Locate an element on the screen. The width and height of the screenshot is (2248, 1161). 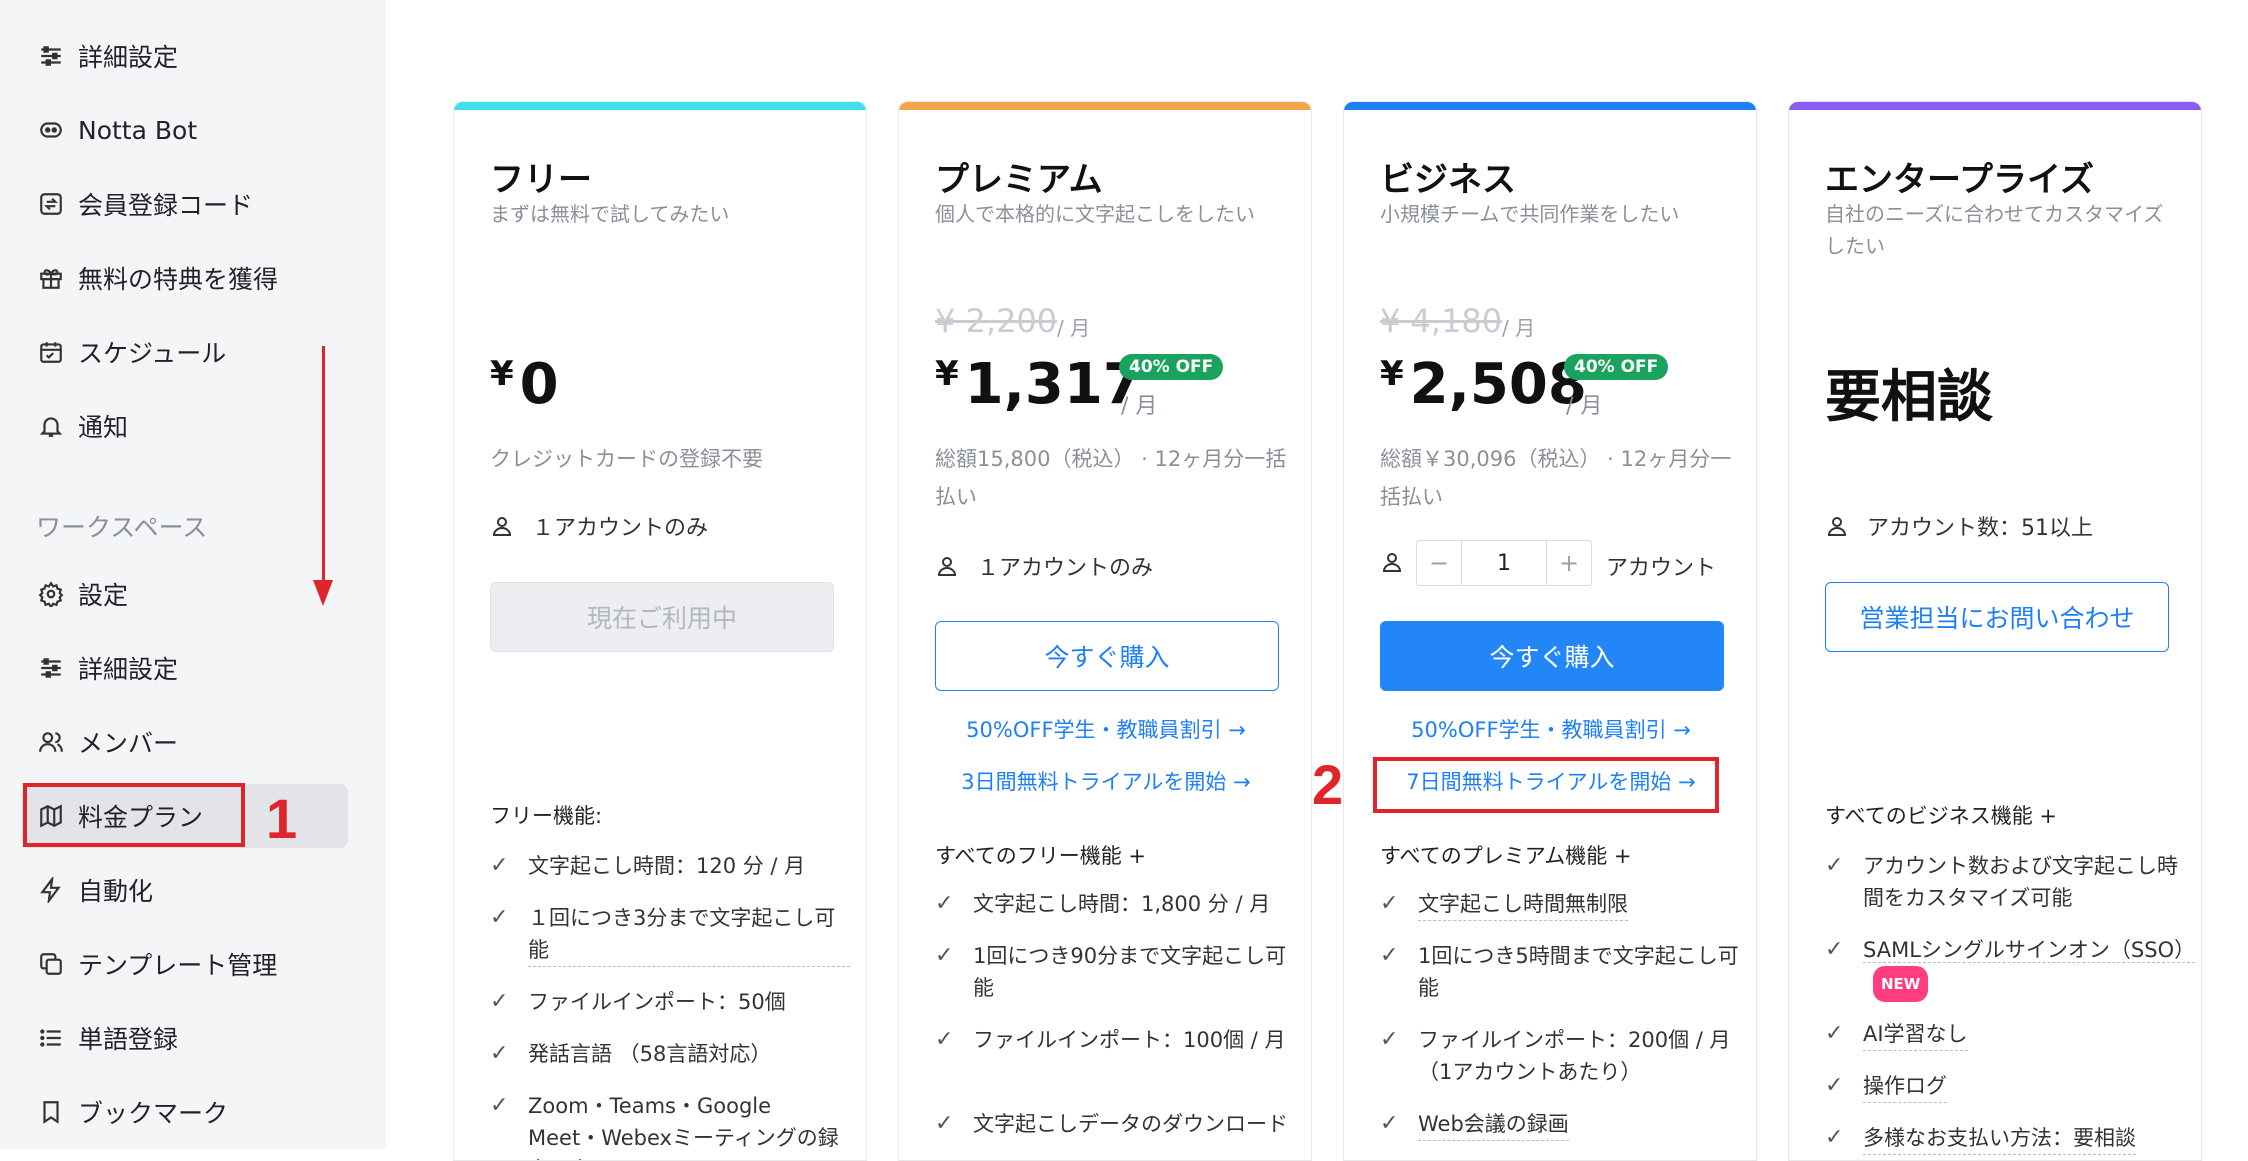
feature-item: ✓ 操作ログ is located at coordinates (2005, 1086).